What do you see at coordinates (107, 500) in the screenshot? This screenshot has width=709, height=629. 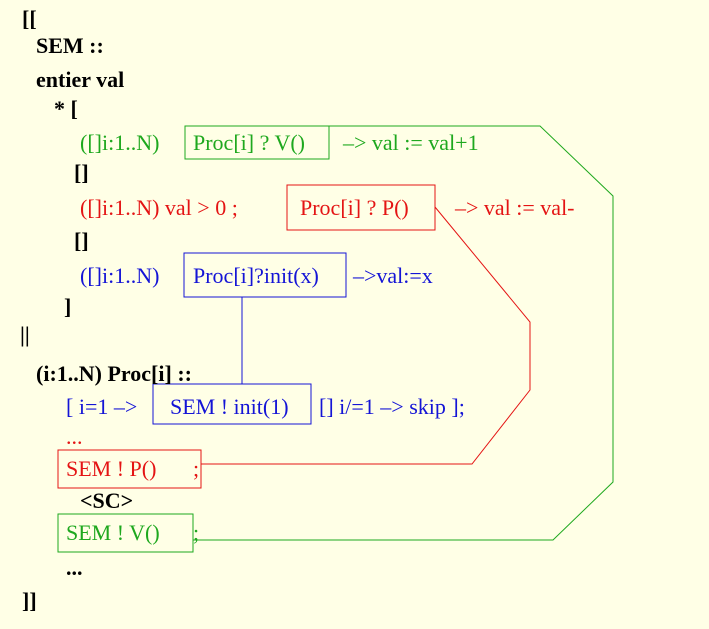 I see `sc-marker: <SC>` at bounding box center [107, 500].